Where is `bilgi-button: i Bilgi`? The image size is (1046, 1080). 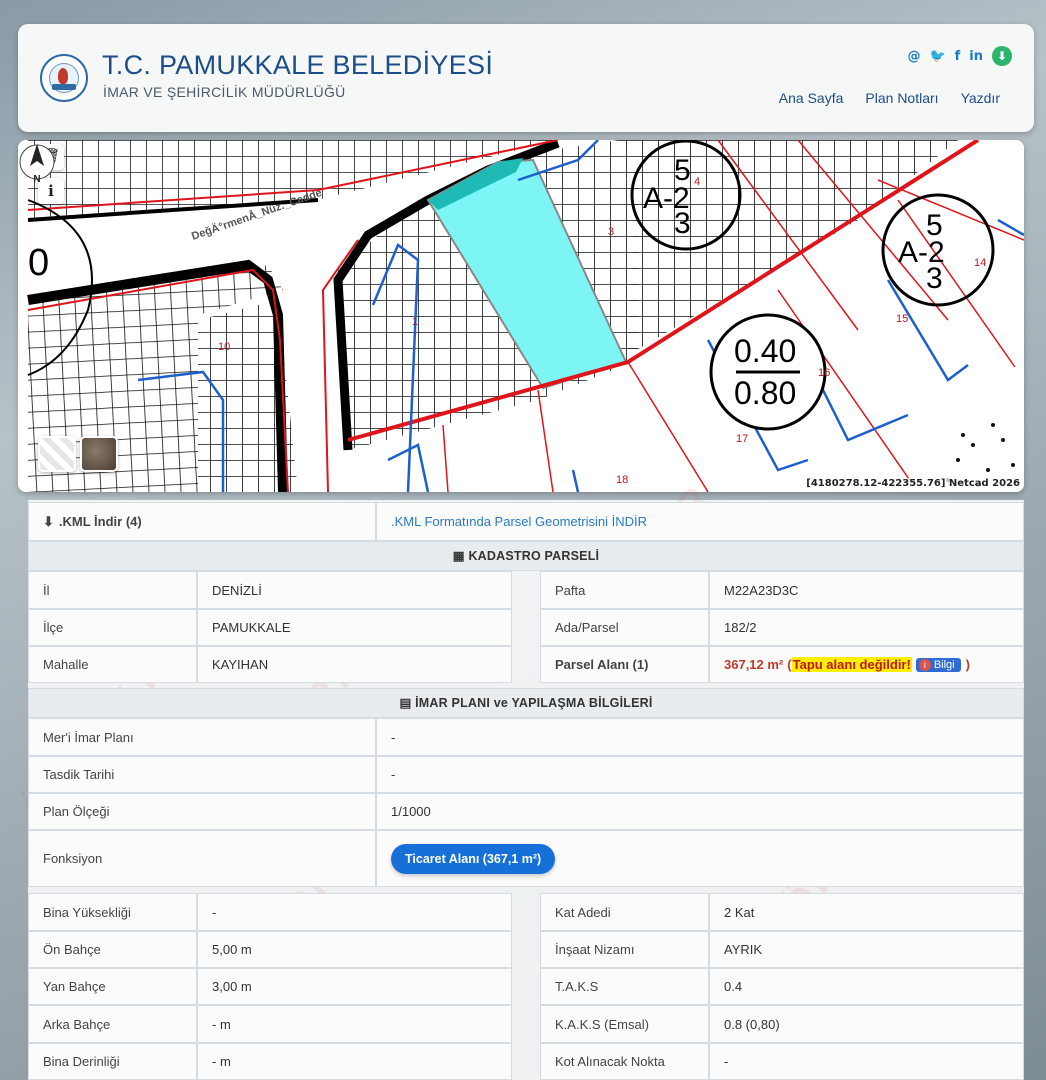 bilgi-button: i Bilgi is located at coordinates (938, 664).